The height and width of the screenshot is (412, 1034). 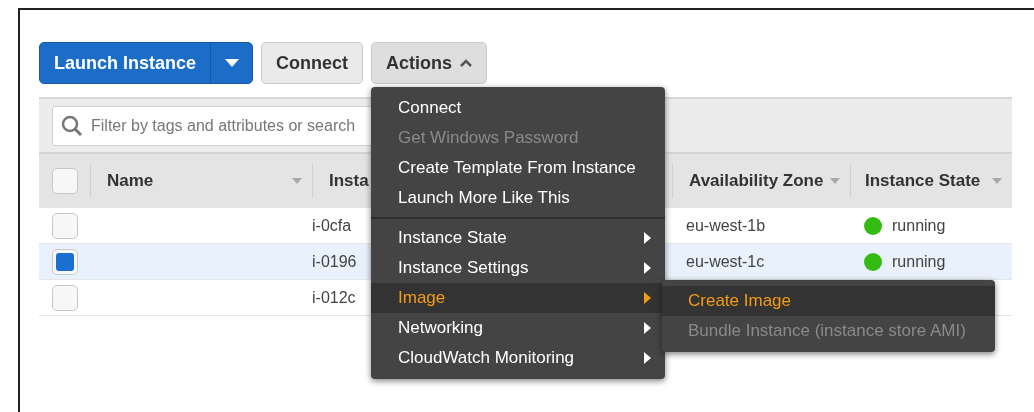 What do you see at coordinates (725, 261) in the screenshot?
I see `table-cell: eu-west-1c` at bounding box center [725, 261].